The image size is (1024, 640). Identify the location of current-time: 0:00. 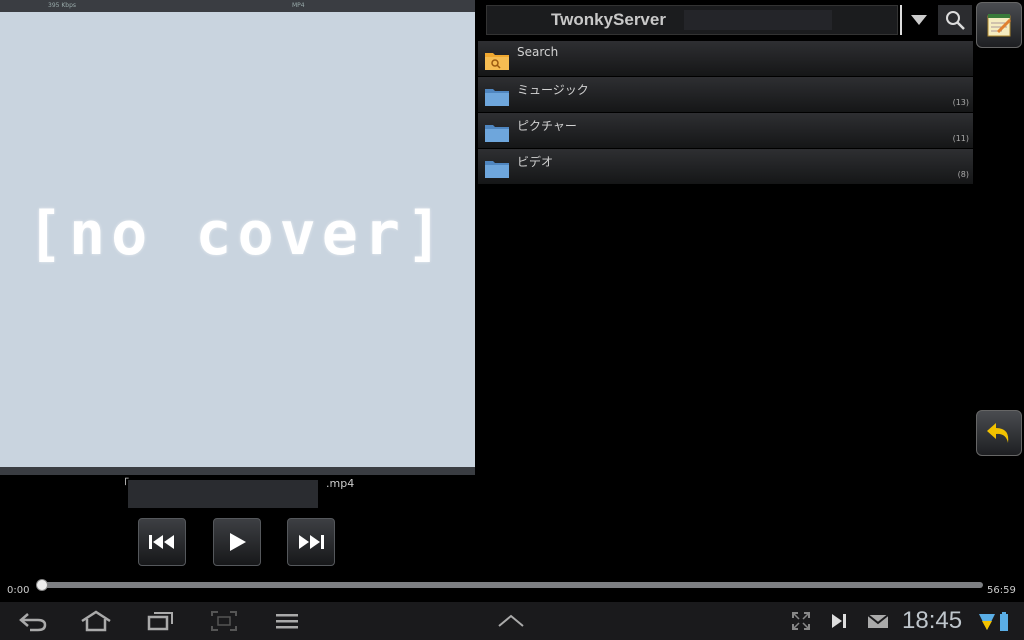
(18, 590).